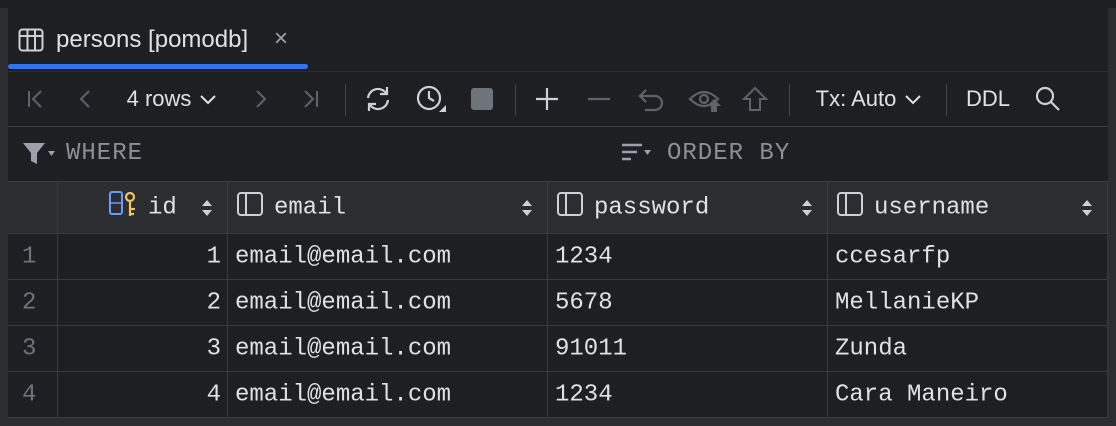 Image resolution: width=1116 pixels, height=426 pixels. Describe the element at coordinates (33, 395) in the screenshot. I see `row-number: 4` at that location.